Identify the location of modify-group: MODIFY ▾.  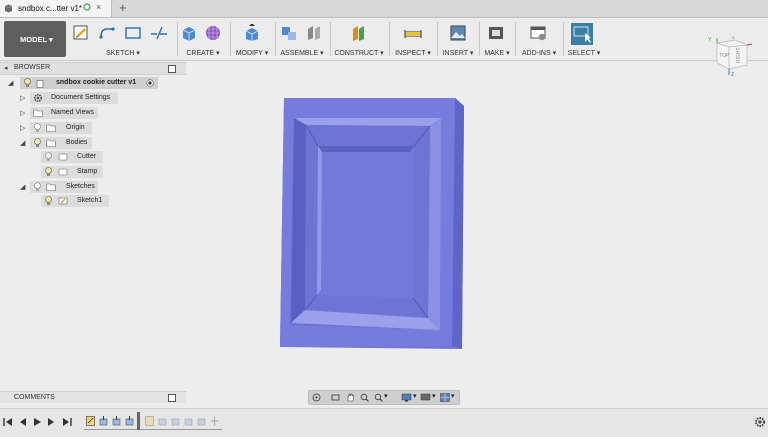
(252, 40).